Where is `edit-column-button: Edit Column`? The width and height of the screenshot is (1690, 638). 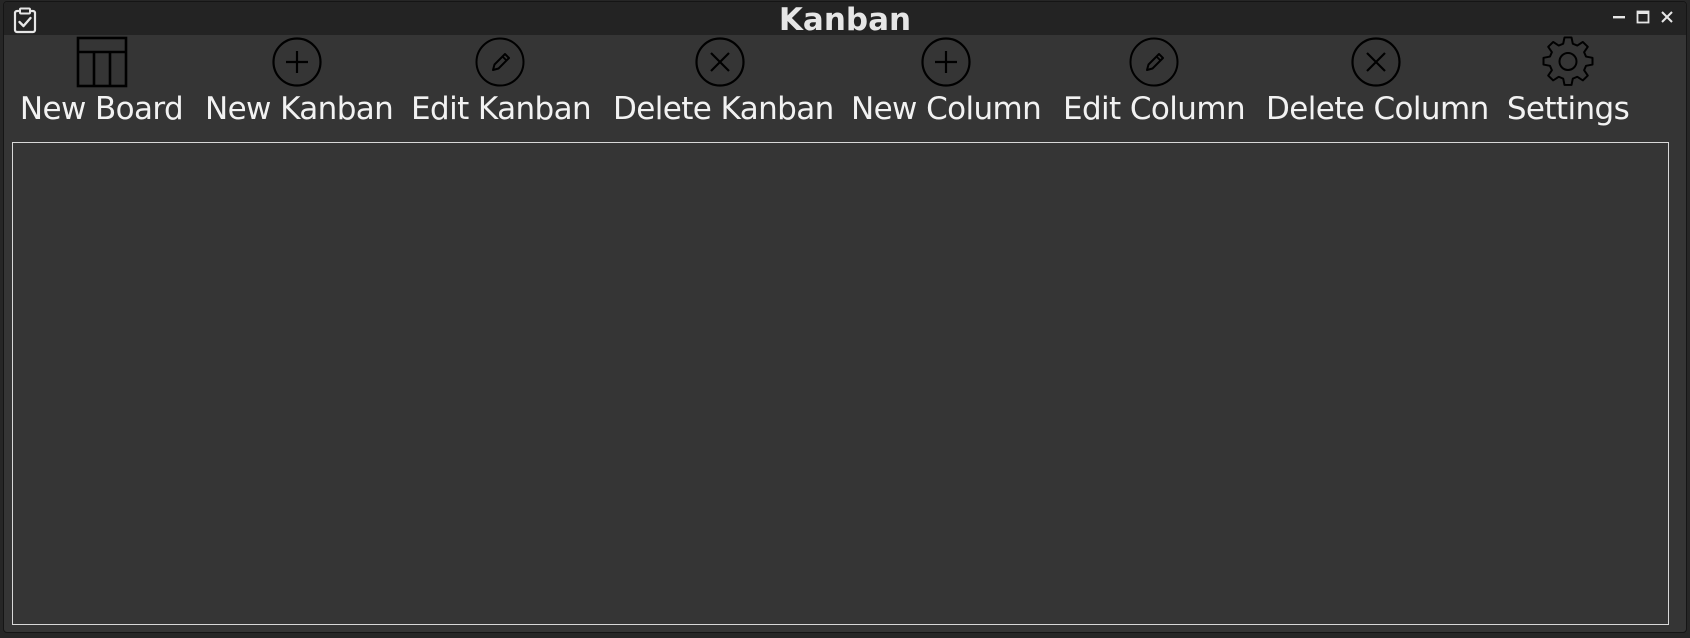
edit-column-button: Edit Column is located at coordinates (1154, 84).